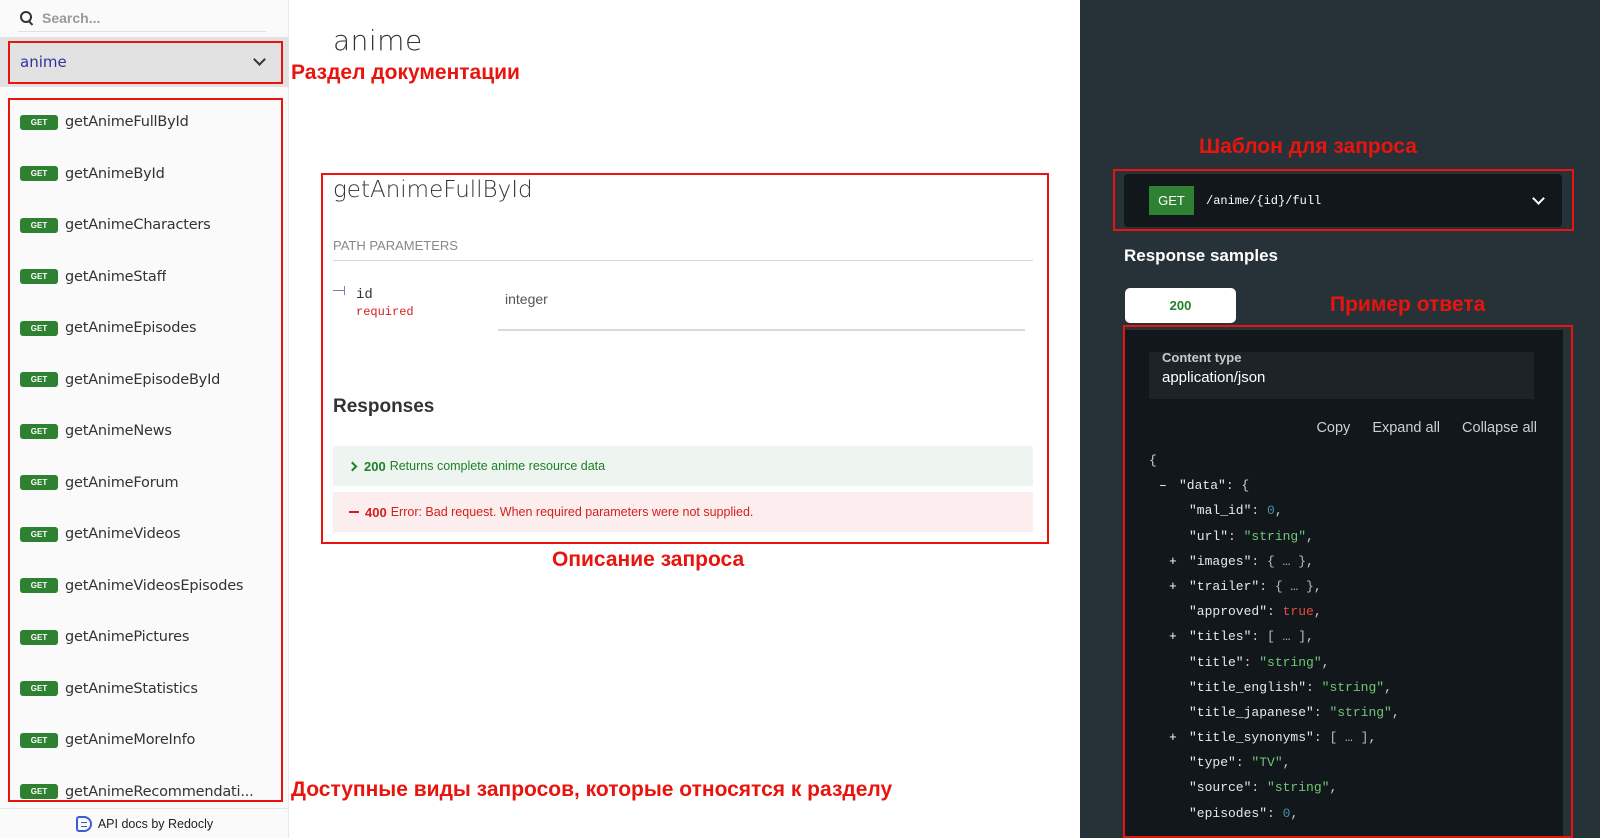  Describe the element at coordinates (144, 823) in the screenshot. I see `redocly-footer-link: API docs by Redocly` at that location.